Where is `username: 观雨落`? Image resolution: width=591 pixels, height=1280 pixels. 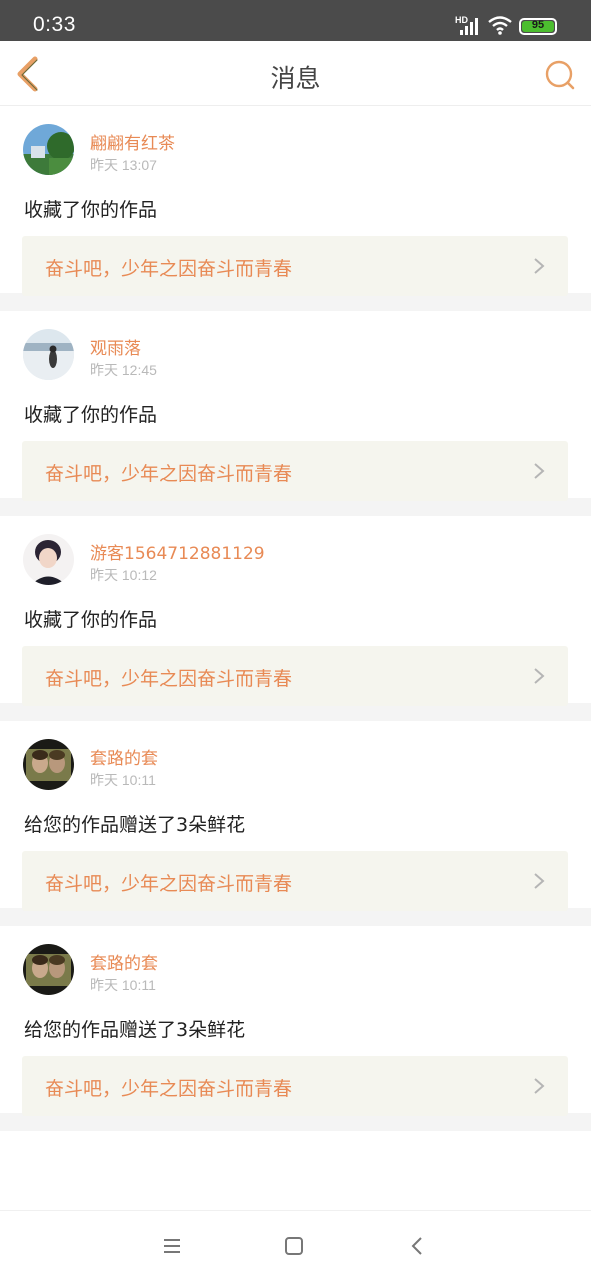 username: 观雨落 is located at coordinates (115, 346).